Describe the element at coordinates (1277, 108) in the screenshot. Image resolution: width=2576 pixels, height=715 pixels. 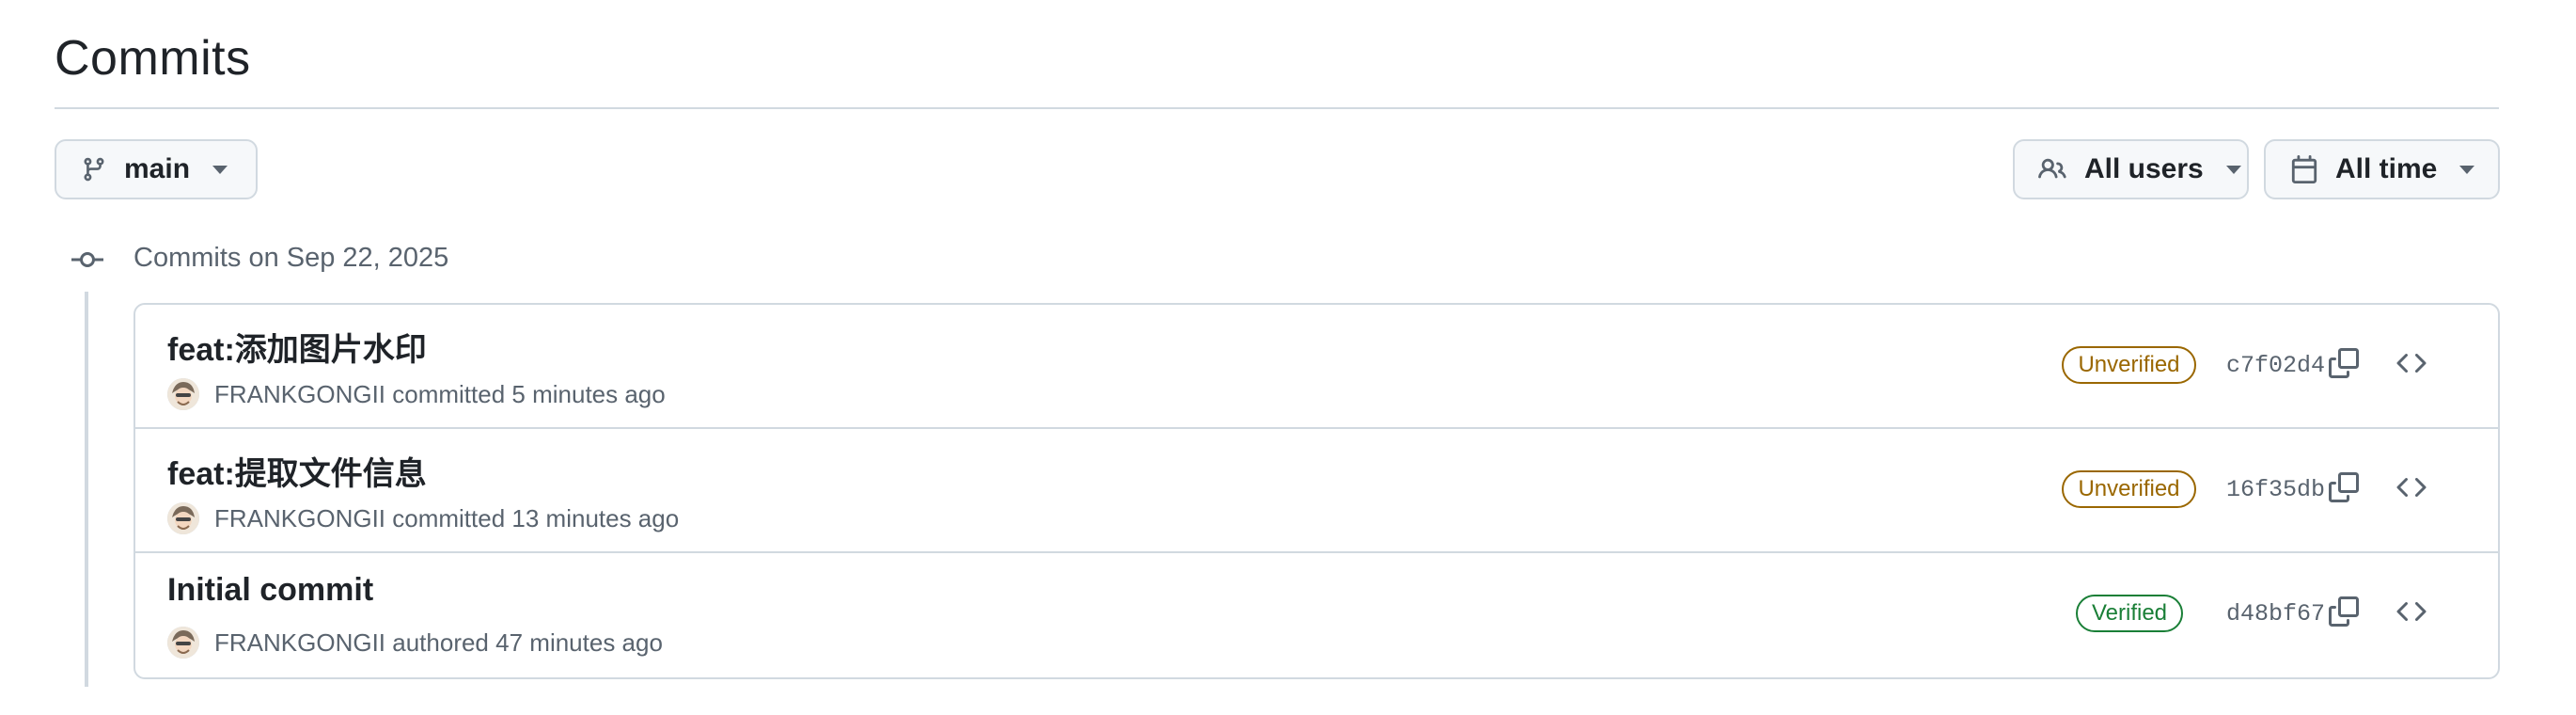
I see `title-divider` at that location.